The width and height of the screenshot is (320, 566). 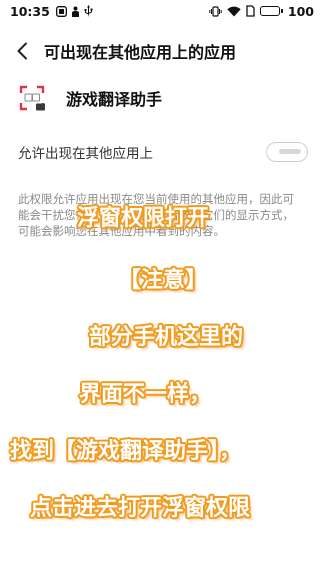 I want to click on person-icon, so click(x=75, y=11).